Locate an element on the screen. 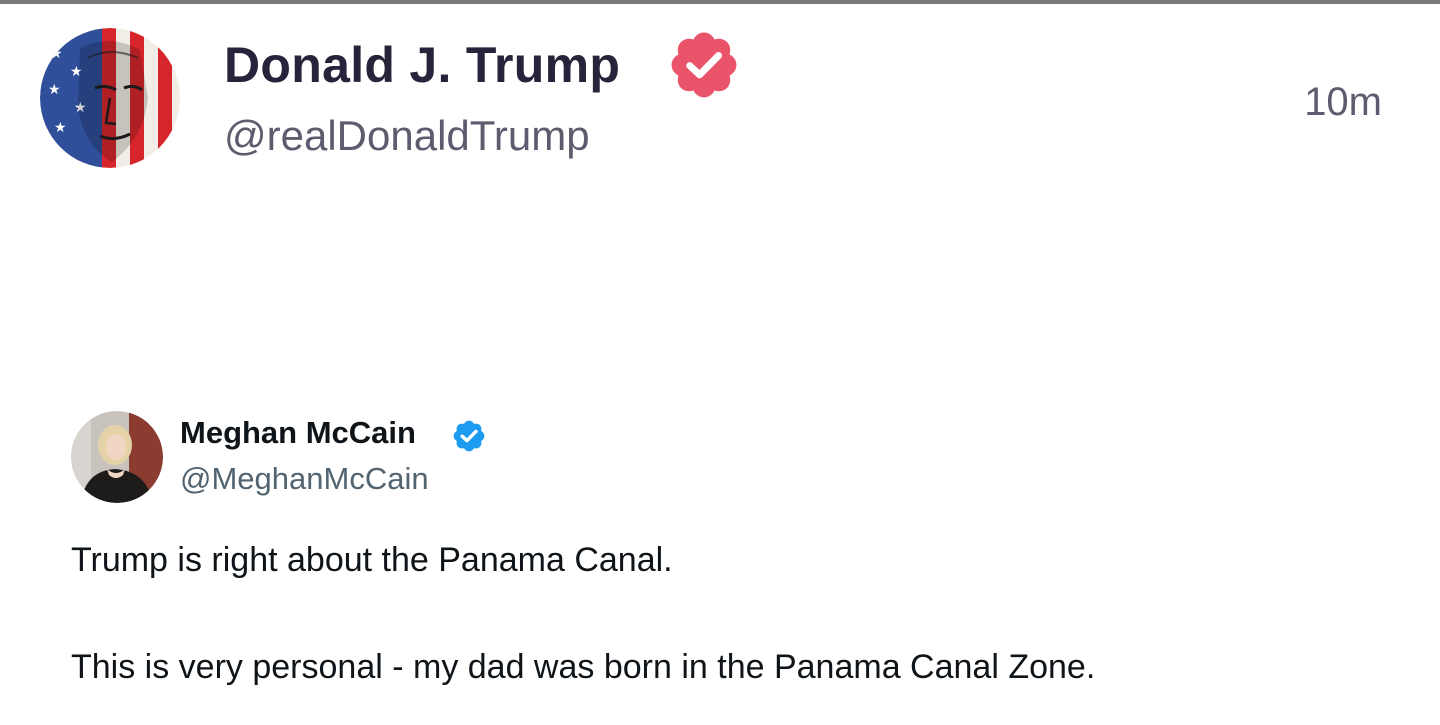 The height and width of the screenshot is (725, 1440). author-avatar: ★ ★ ★ ★ ★ is located at coordinates (110, 98).